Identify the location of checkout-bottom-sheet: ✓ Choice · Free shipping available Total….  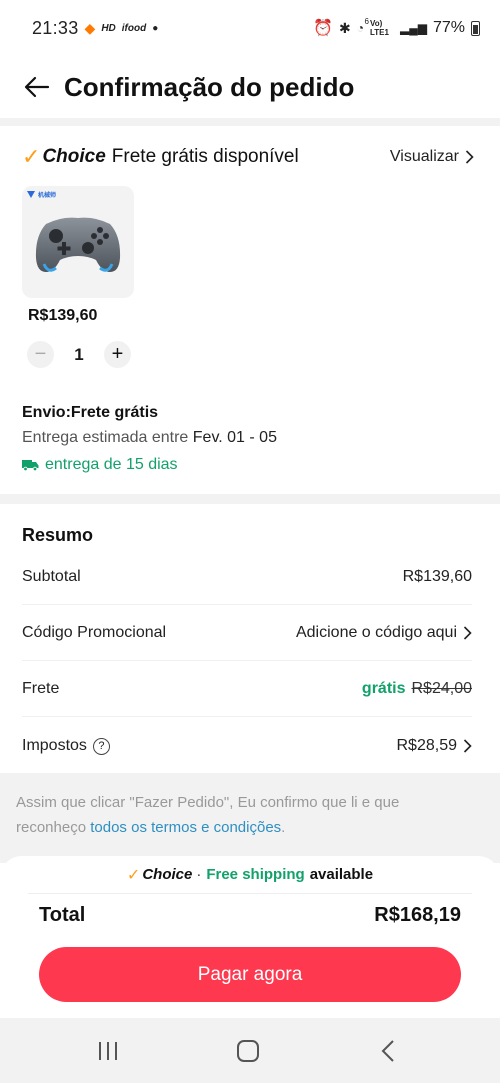
(250, 937).